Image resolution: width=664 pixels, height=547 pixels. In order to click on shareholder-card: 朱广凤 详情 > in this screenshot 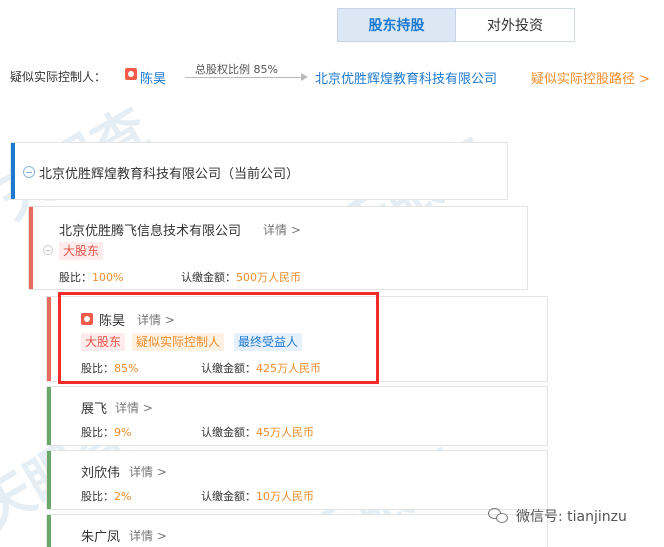, I will do `click(297, 530)`.